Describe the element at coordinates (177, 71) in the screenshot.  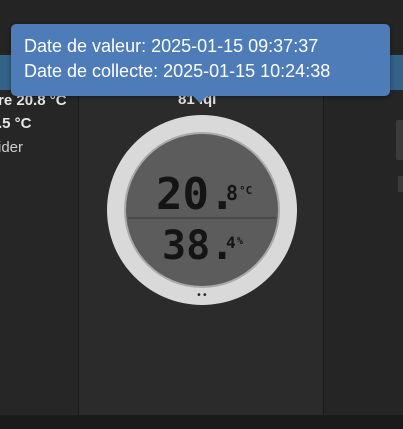
I see `tooltip-collect-date: Date de collecte: 2025-01-15 10:24:38` at that location.